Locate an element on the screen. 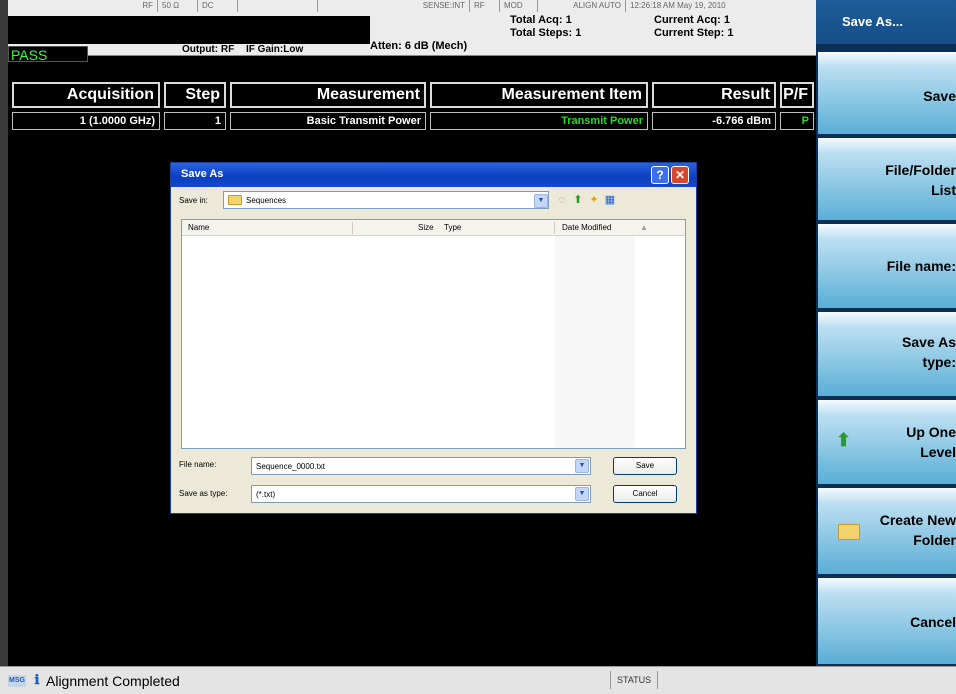  header-type: Type is located at coordinates (452, 227).